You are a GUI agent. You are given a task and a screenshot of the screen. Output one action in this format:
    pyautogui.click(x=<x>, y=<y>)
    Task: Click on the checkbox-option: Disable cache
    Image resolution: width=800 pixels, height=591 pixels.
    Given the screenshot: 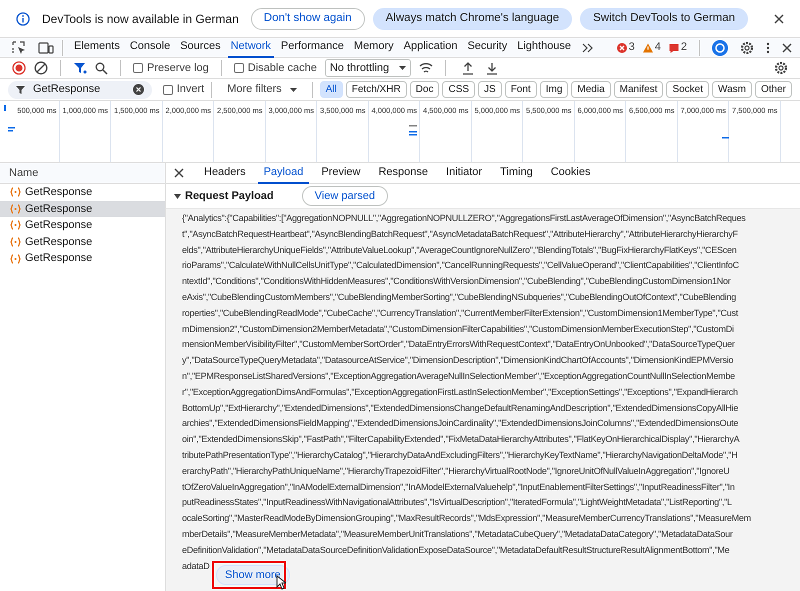 What is the action you would take?
    pyautogui.click(x=275, y=68)
    